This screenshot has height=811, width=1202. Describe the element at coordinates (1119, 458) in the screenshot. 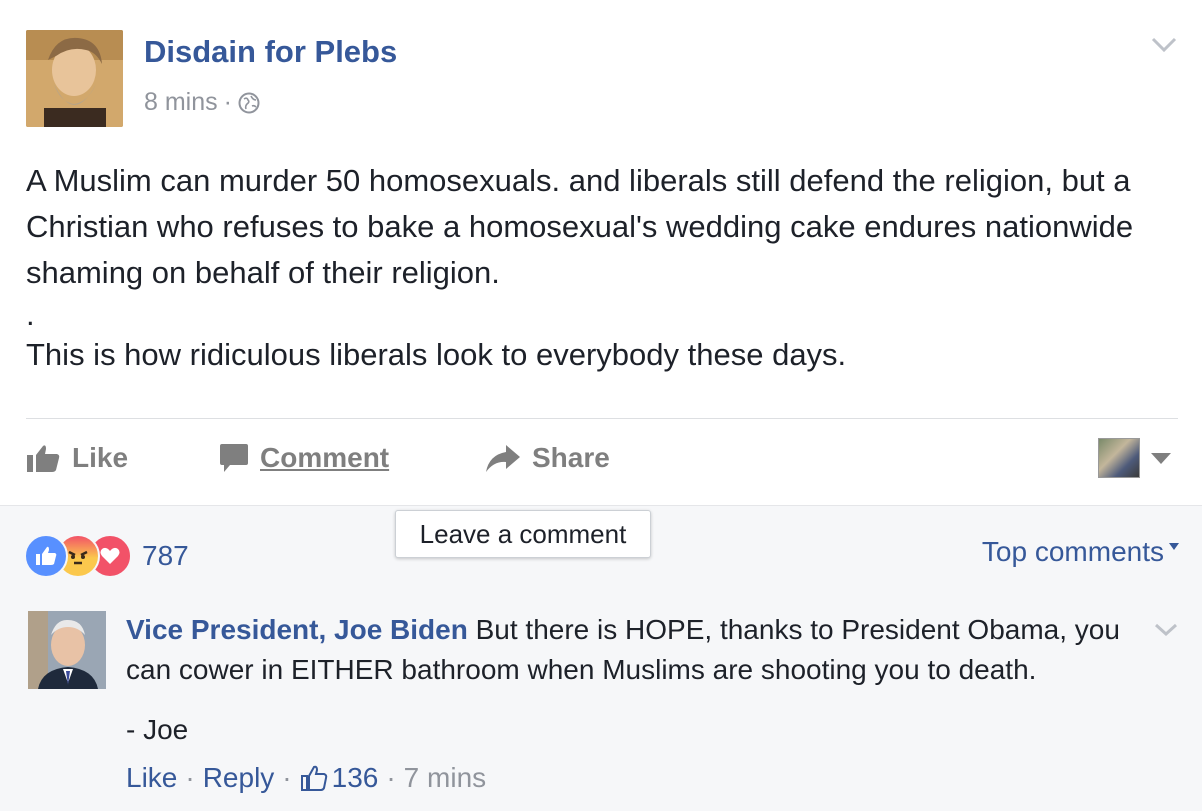

I see `share-as-avatar` at that location.